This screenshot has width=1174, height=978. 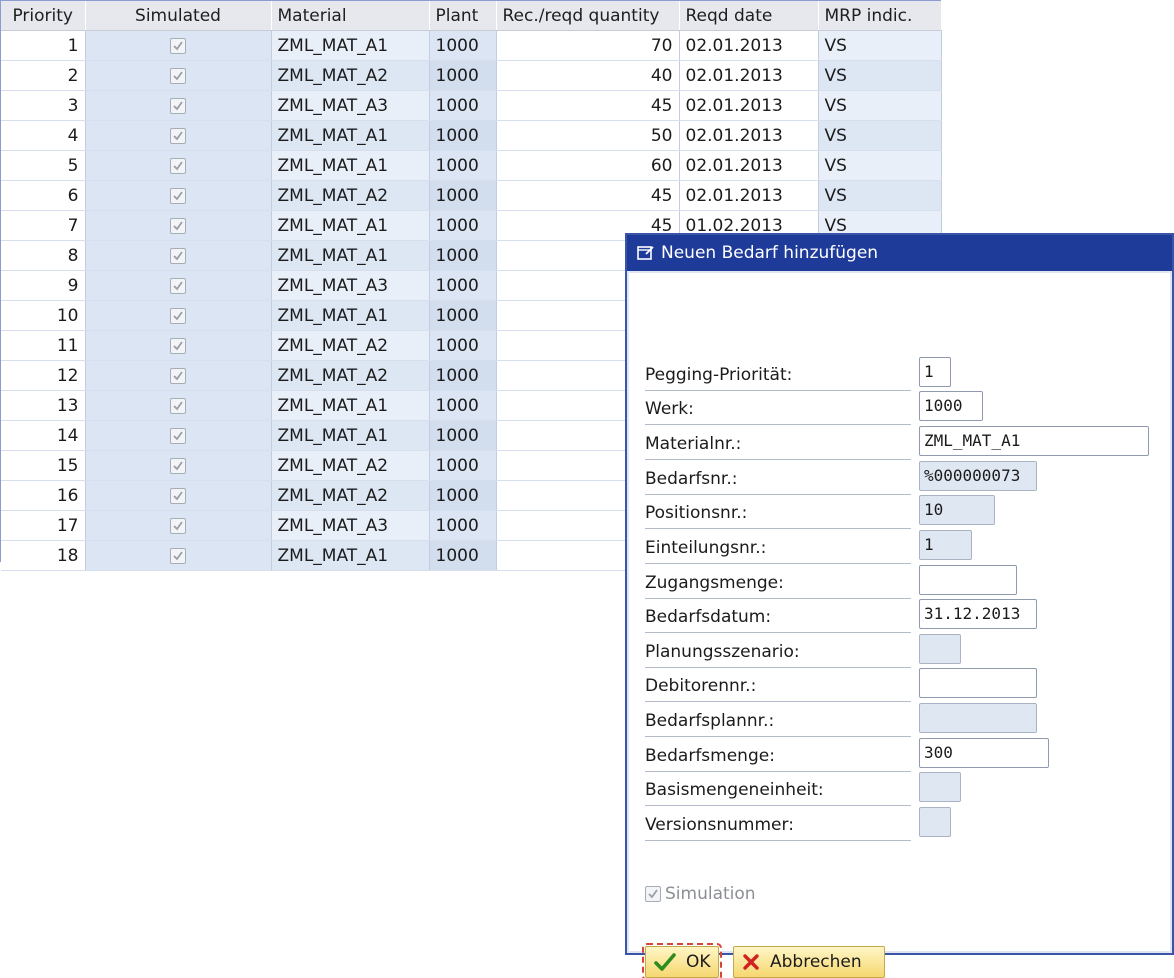 I want to click on positionsnr-input: 10, so click(x=957, y=510).